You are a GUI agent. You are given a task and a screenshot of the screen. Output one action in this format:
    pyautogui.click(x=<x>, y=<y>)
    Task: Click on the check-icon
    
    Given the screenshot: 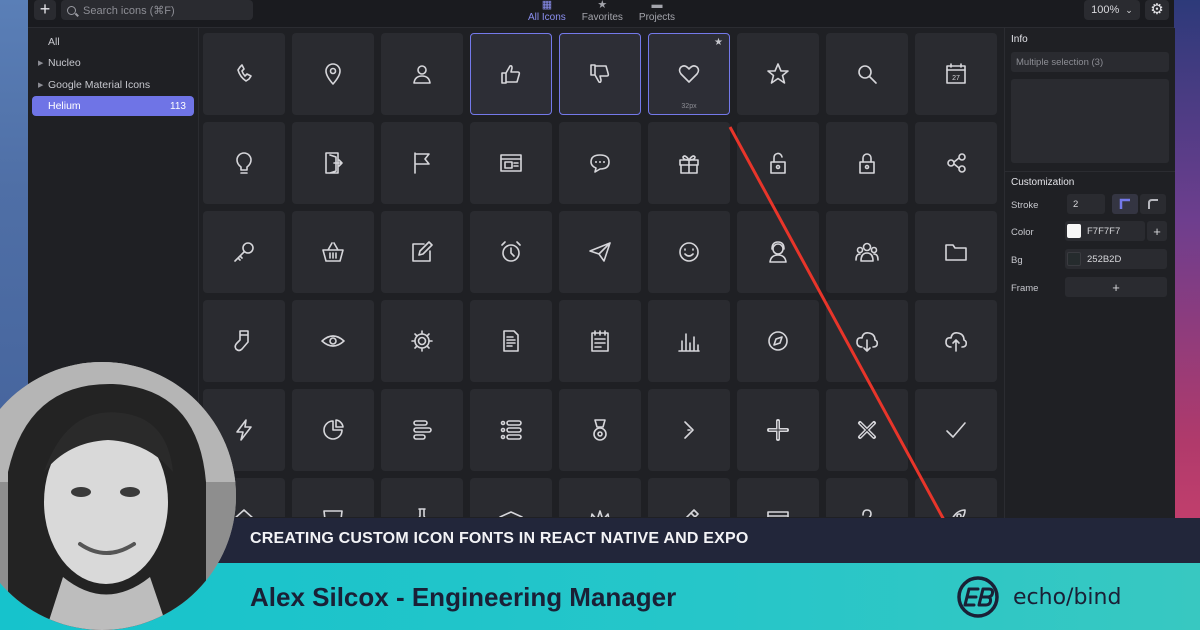 What is the action you would take?
    pyautogui.click(x=956, y=430)
    